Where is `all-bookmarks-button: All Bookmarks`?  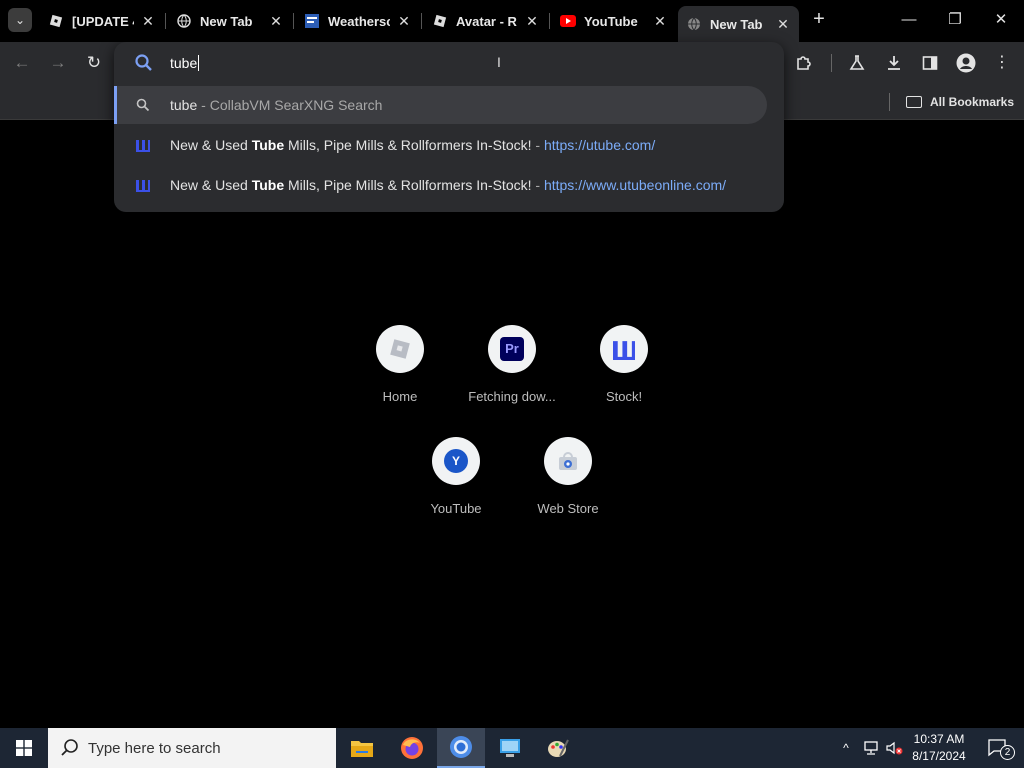
all-bookmarks-button: All Bookmarks is located at coordinates (960, 102).